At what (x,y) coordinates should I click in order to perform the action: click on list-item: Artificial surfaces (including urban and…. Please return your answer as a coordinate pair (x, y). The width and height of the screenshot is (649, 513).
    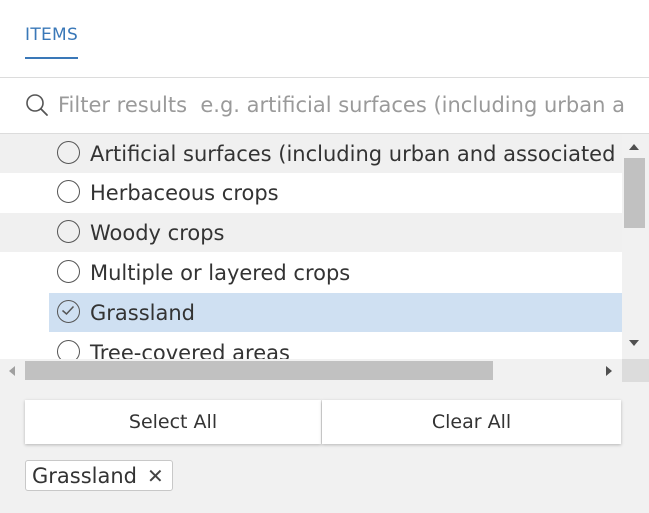
    Looking at the image, I should click on (311, 153).